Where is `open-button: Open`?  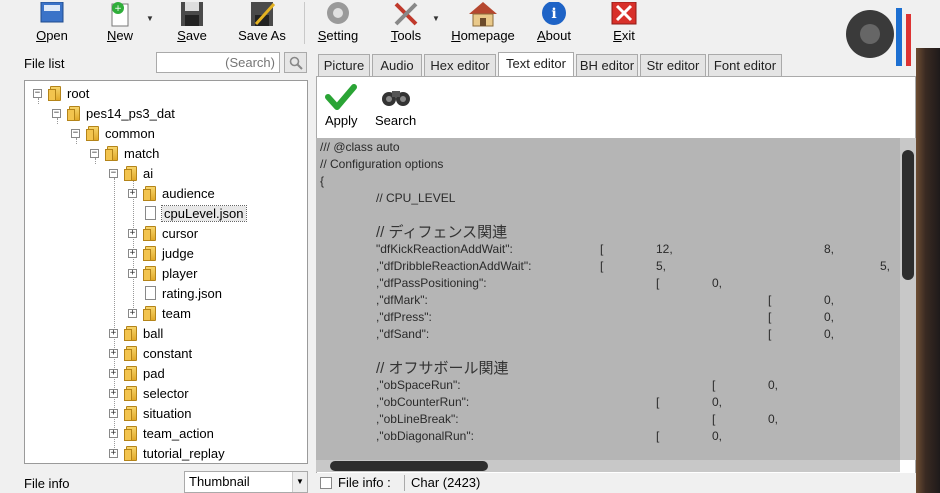
open-button: Open is located at coordinates (52, 24).